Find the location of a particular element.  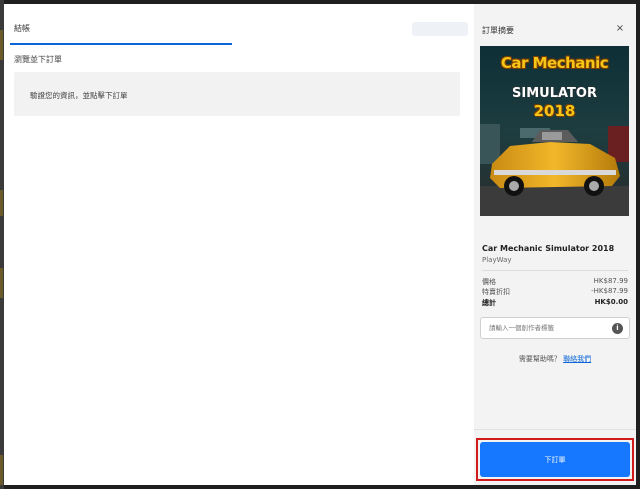

place-order-button: 下訂單 is located at coordinates (555, 459).